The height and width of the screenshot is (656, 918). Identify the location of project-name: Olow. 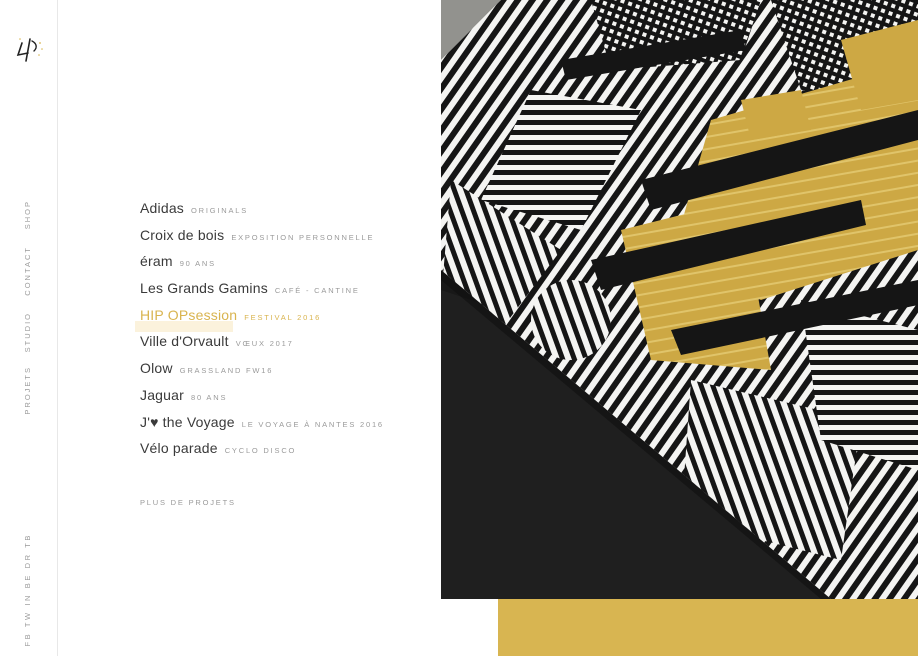
(156, 368).